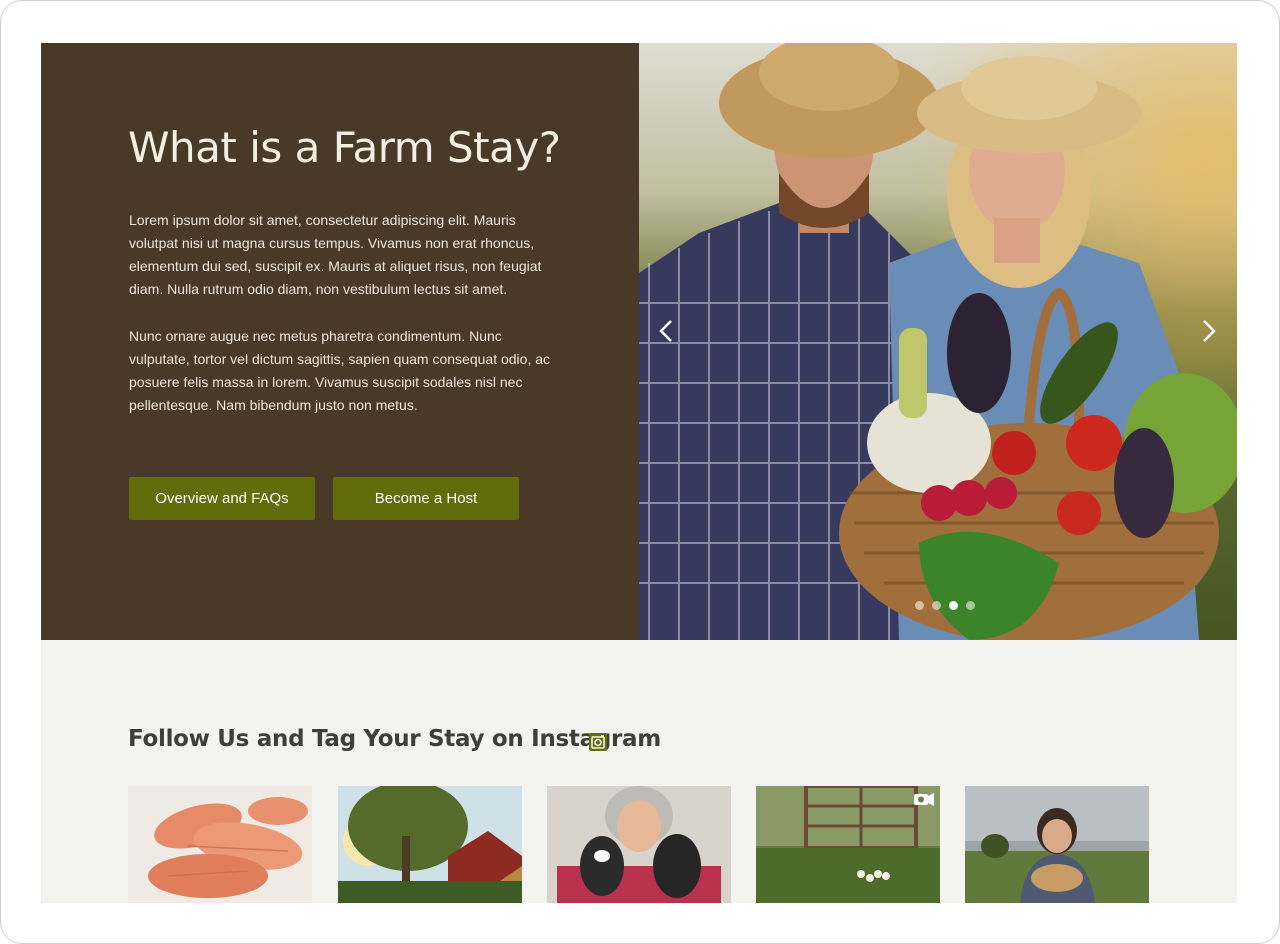 The height and width of the screenshot is (944, 1280). I want to click on mushrooms-photo, so click(220, 844).